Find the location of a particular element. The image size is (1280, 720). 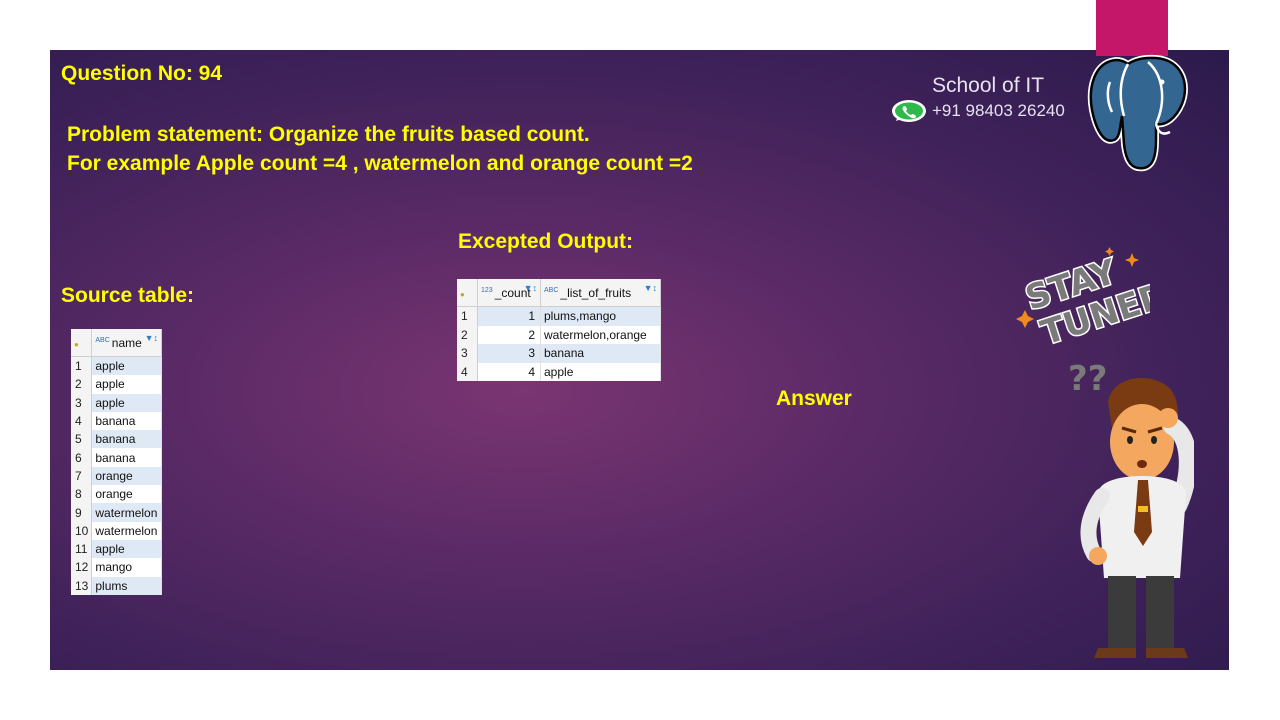

table-row: 9 watermelon is located at coordinates (116, 512).